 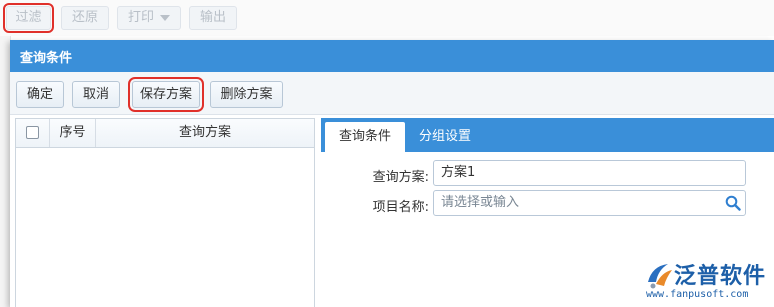 I want to click on item-placeholder: 请选择或输入, so click(x=480, y=202).